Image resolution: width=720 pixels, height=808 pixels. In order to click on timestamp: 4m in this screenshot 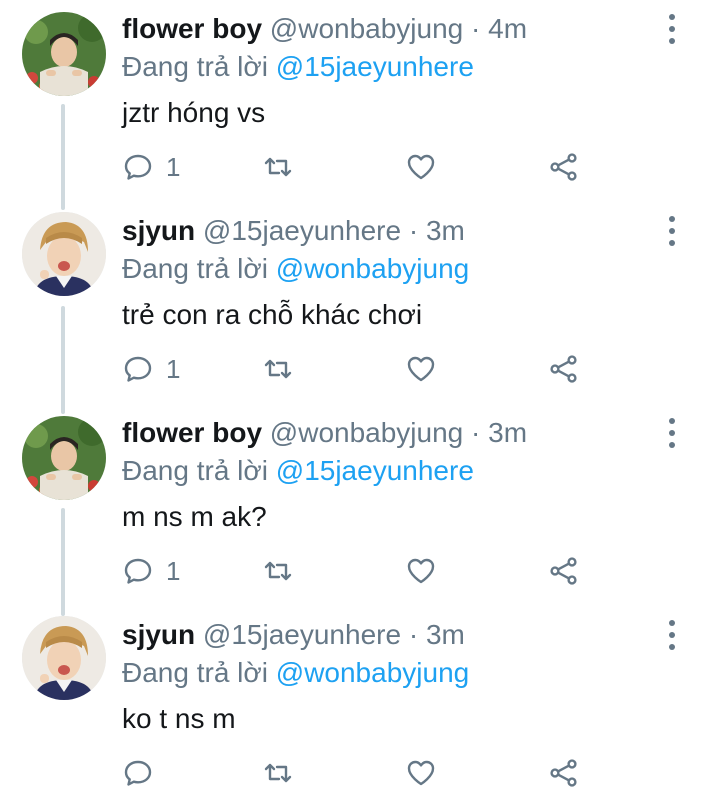, I will do `click(507, 28)`.